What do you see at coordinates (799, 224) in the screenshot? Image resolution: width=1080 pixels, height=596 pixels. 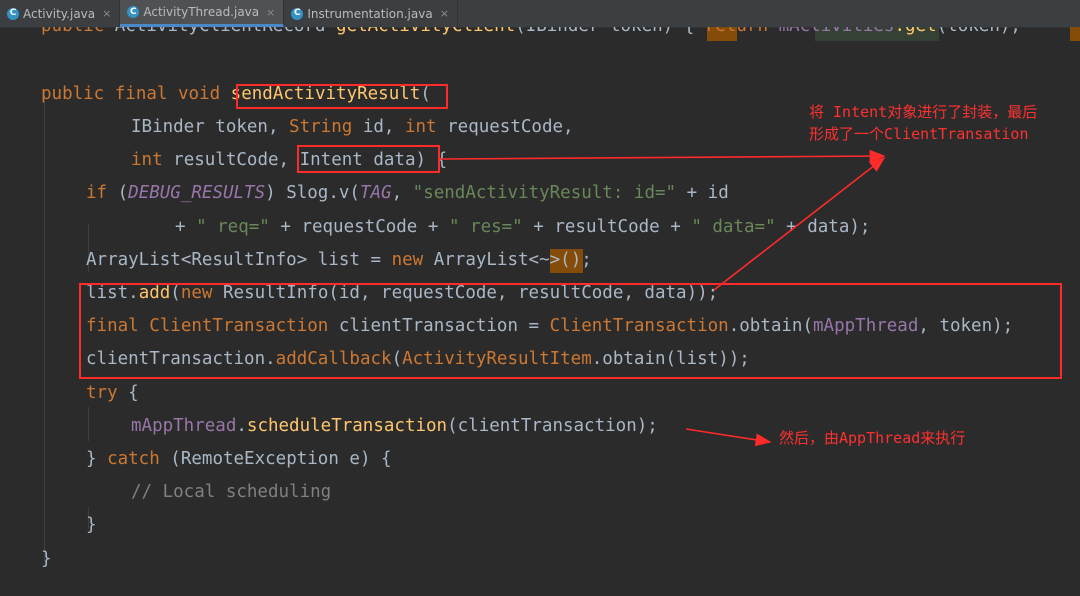 I see `arrow-box-to-note` at bounding box center [799, 224].